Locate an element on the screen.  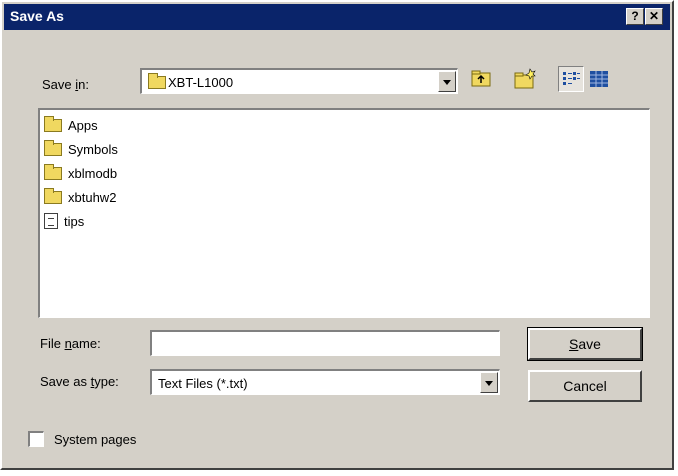
list-item-label: Apps is located at coordinates (83, 125).